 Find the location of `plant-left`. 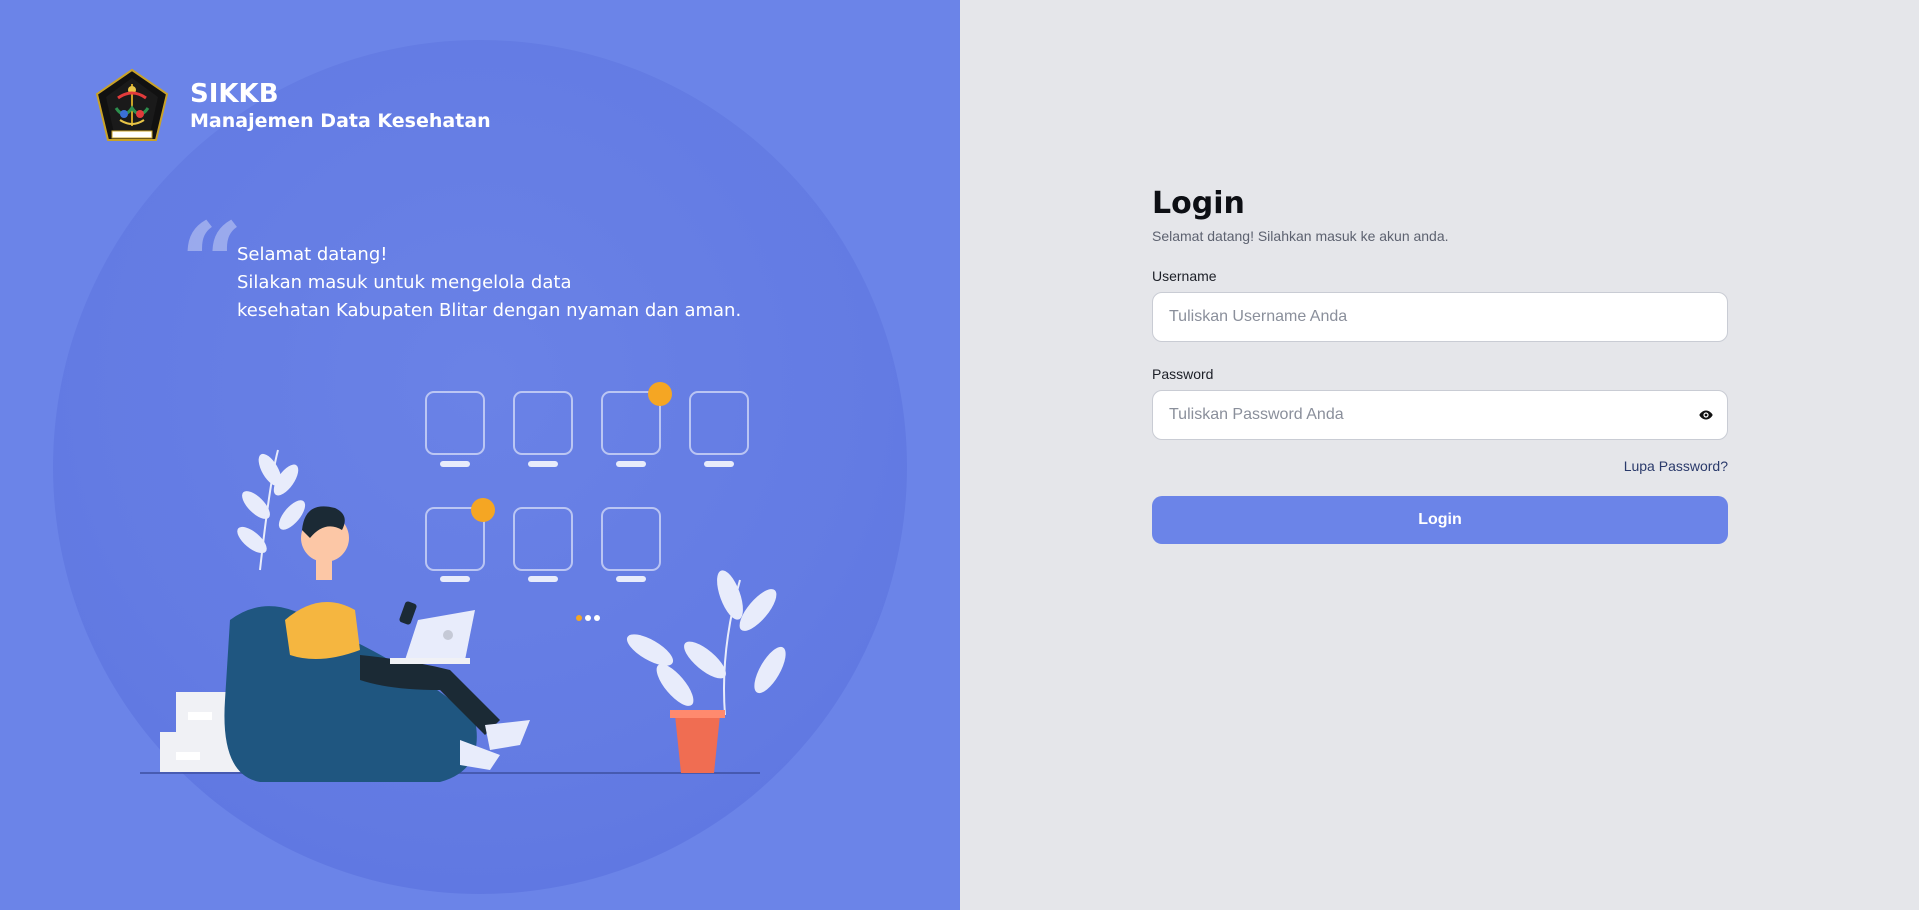

plant-left is located at coordinates (271, 510).